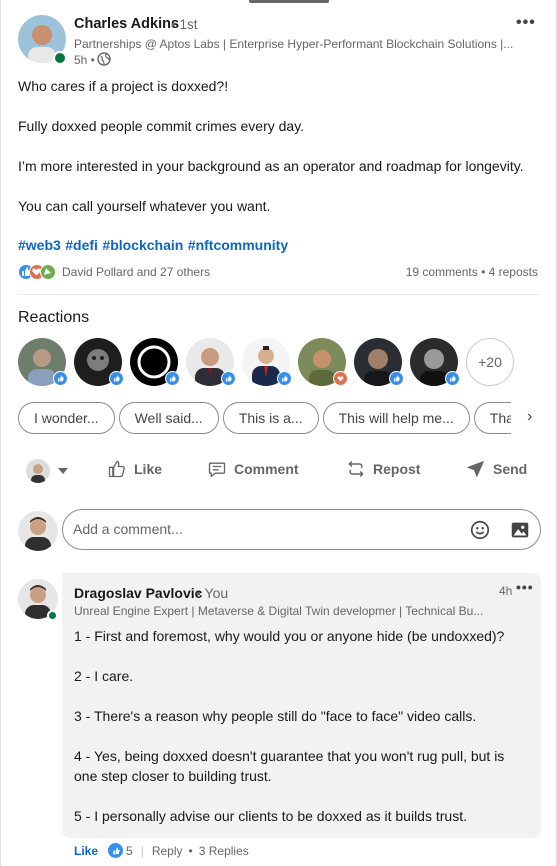  I want to click on like-label: Like, so click(148, 469).